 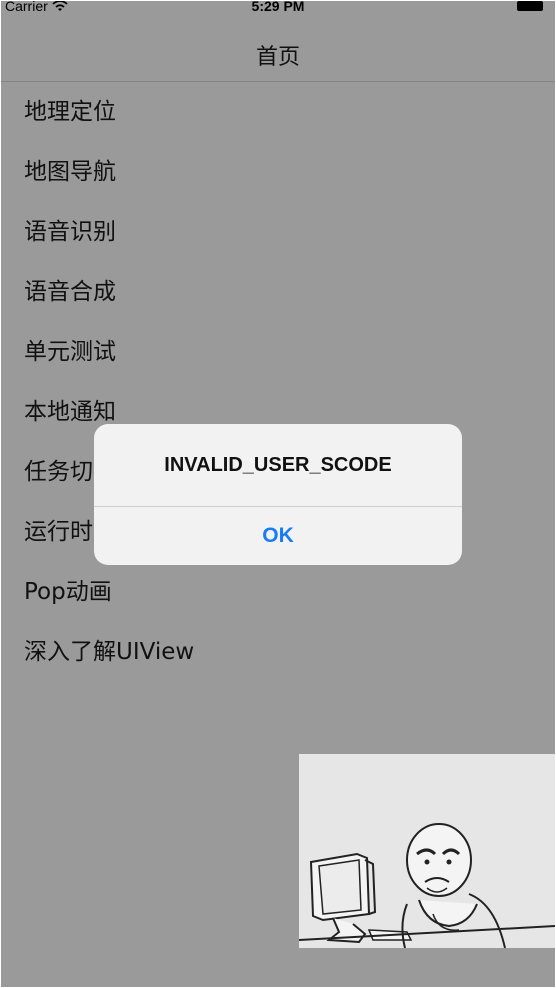 I want to click on menu-item-speech-synthesis: 语音合成, so click(x=278, y=292).